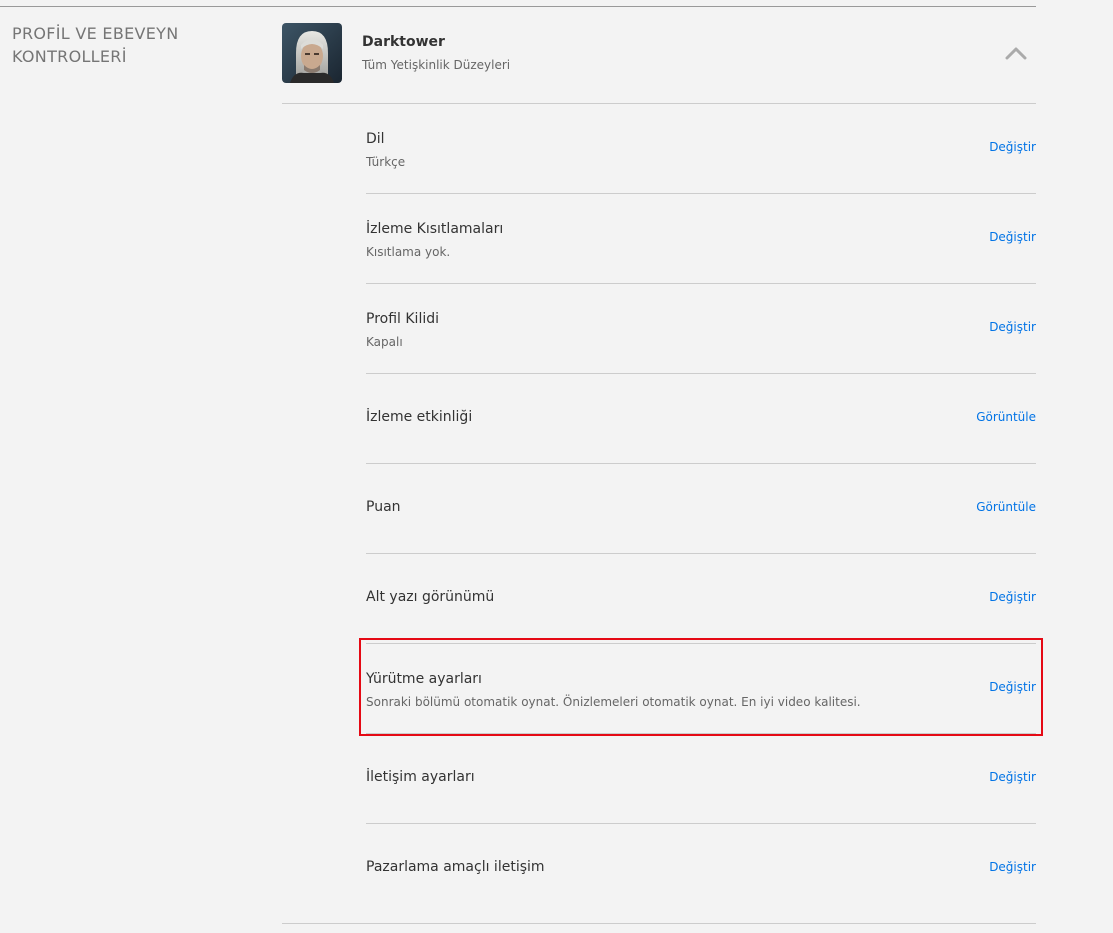  I want to click on change-marketing-link: Değiştir, so click(1012, 867).